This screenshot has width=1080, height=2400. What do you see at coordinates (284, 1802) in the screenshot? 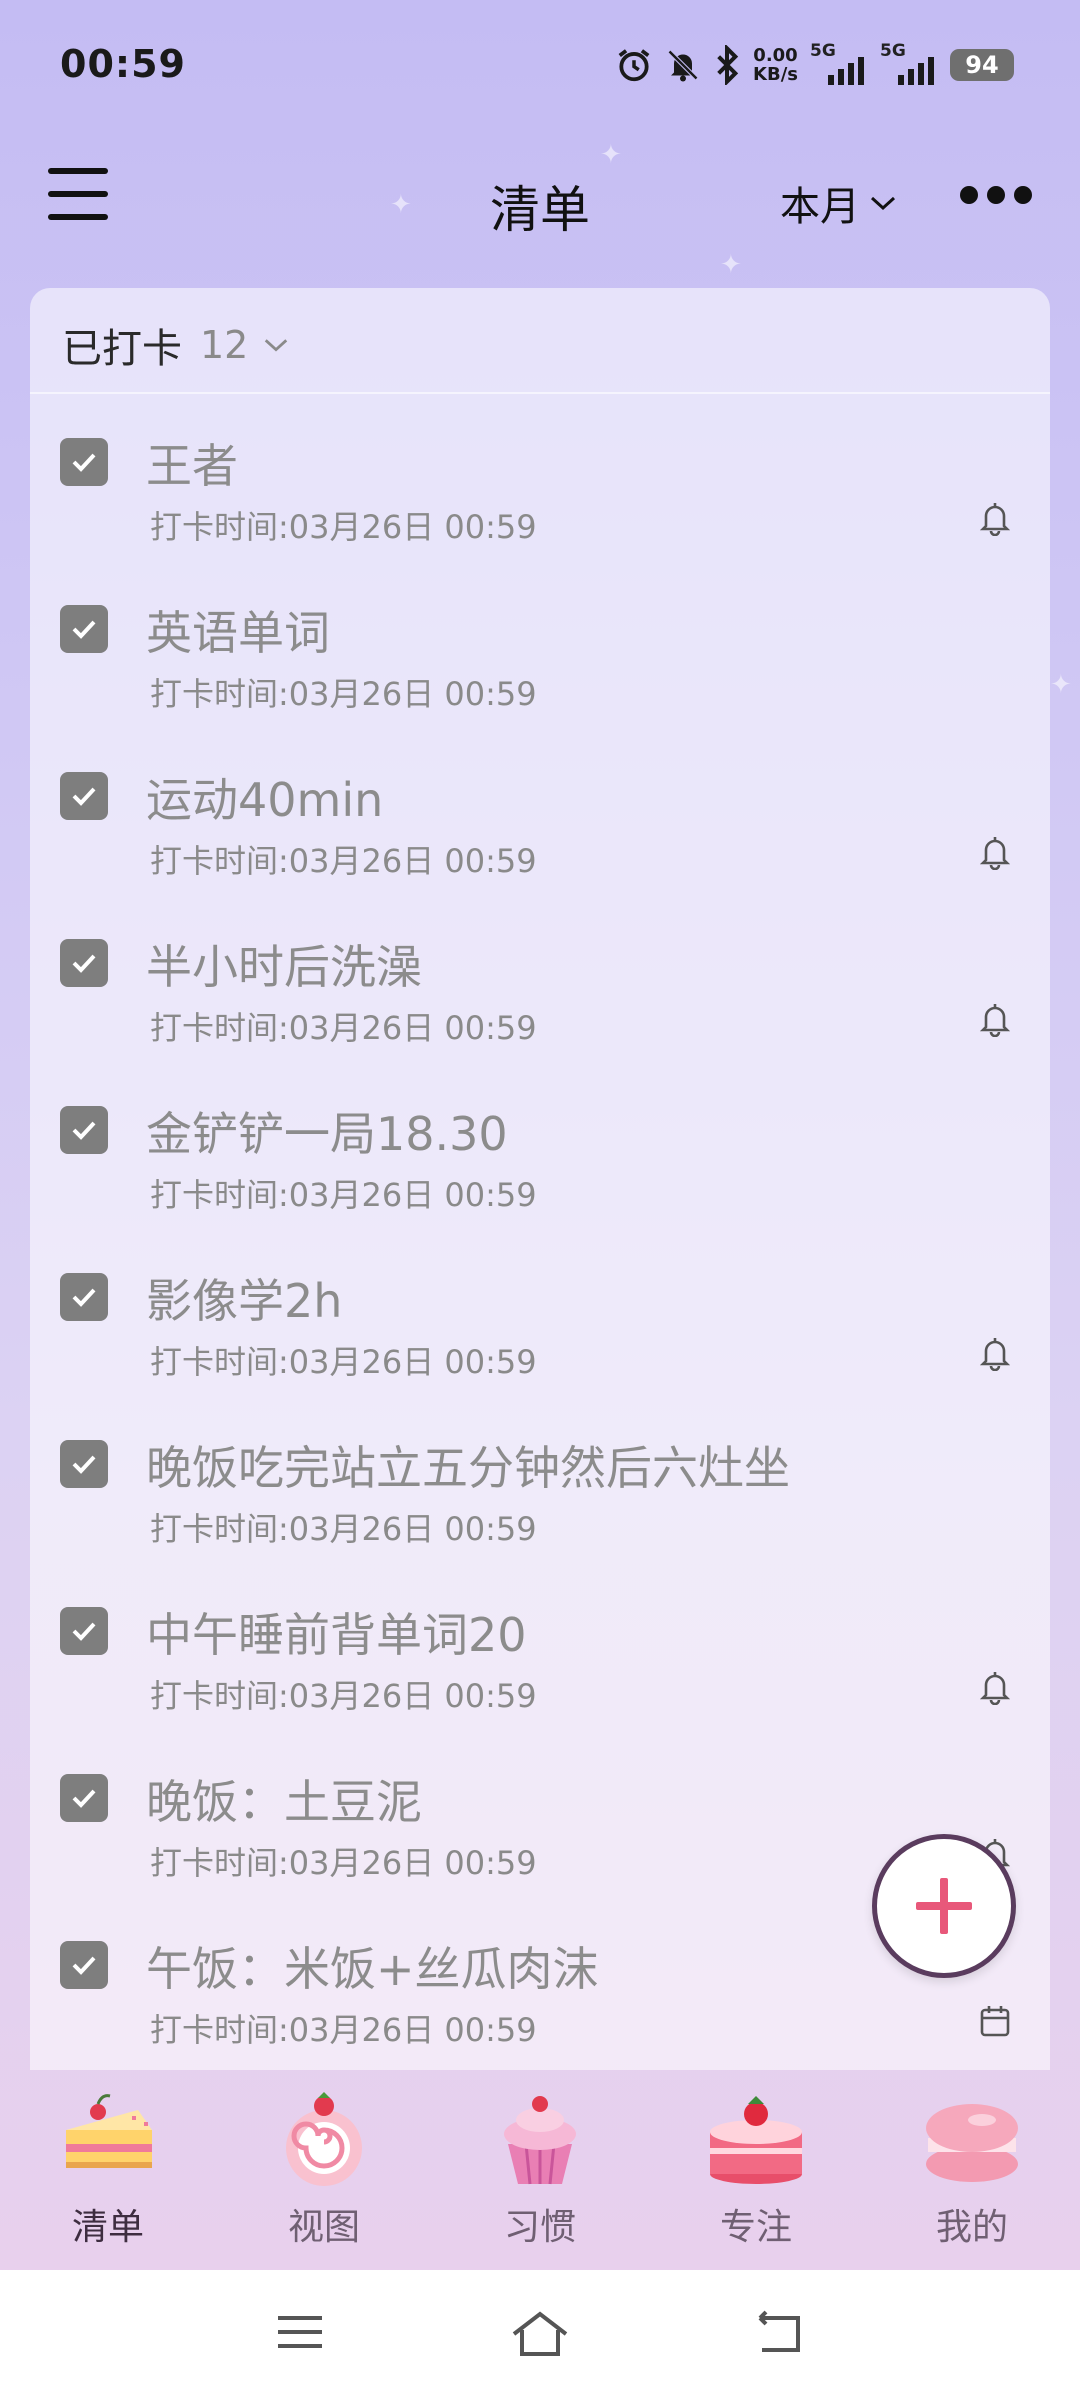
I see `task-title: 晚饭：土豆泥` at bounding box center [284, 1802].